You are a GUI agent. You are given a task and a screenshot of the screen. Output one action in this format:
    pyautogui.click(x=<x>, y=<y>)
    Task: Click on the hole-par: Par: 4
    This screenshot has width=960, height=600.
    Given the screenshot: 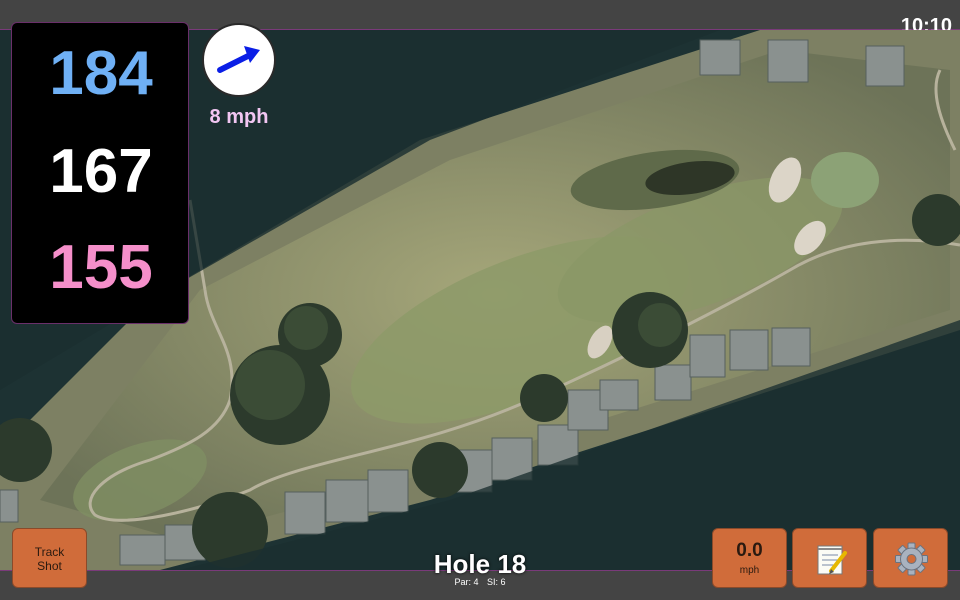 What is the action you would take?
    pyautogui.click(x=466, y=582)
    